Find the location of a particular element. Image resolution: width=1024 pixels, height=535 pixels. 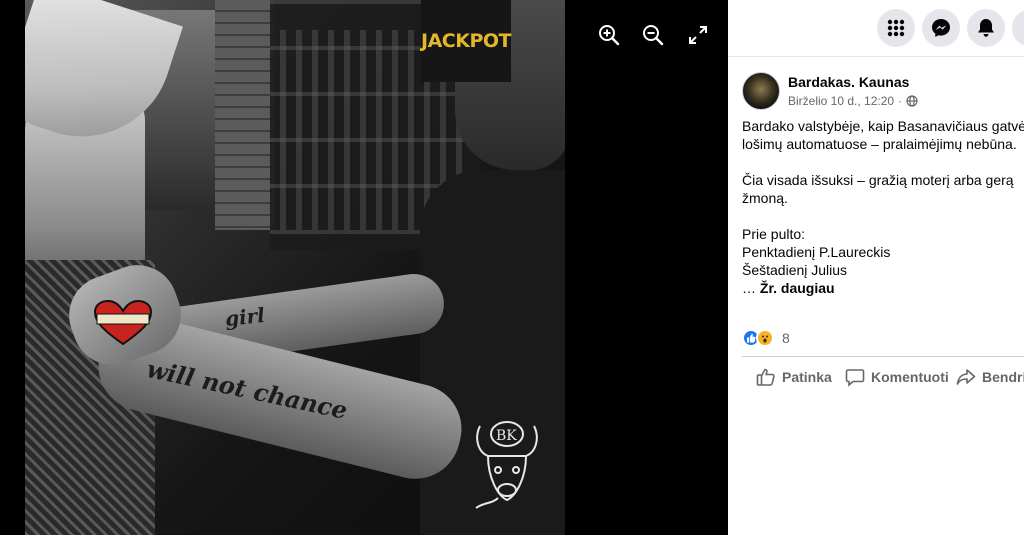

notifications-bell-icon is located at coordinates (986, 28).